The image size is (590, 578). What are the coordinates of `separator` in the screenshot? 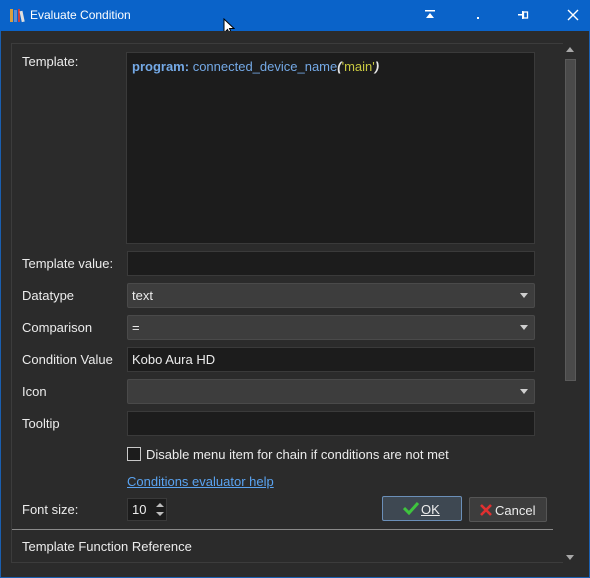 It's located at (282, 529).